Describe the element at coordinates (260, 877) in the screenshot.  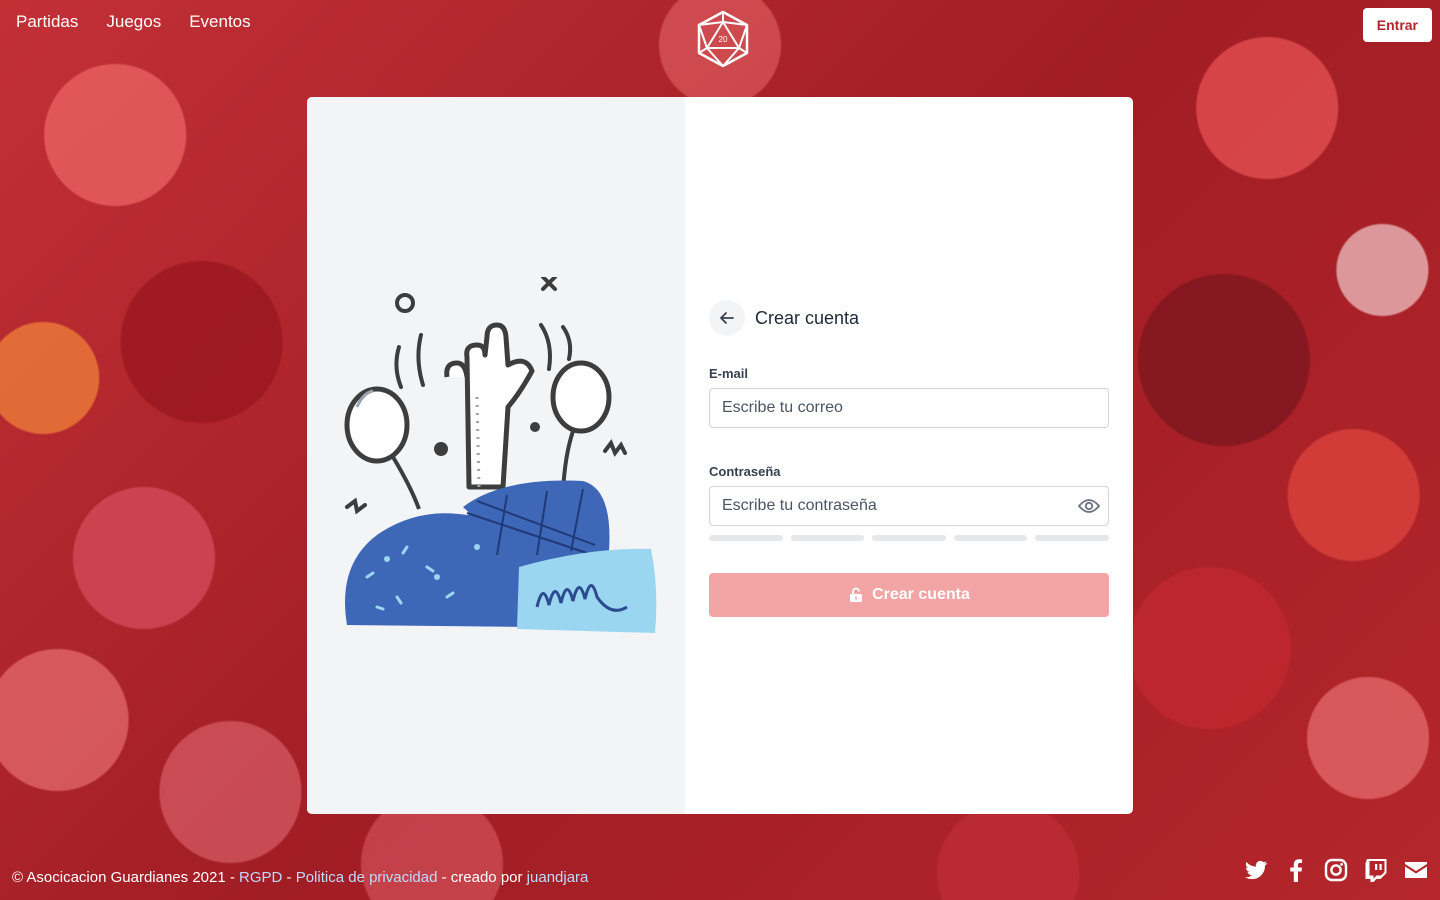
I see `rgpd-link: RGPD` at that location.